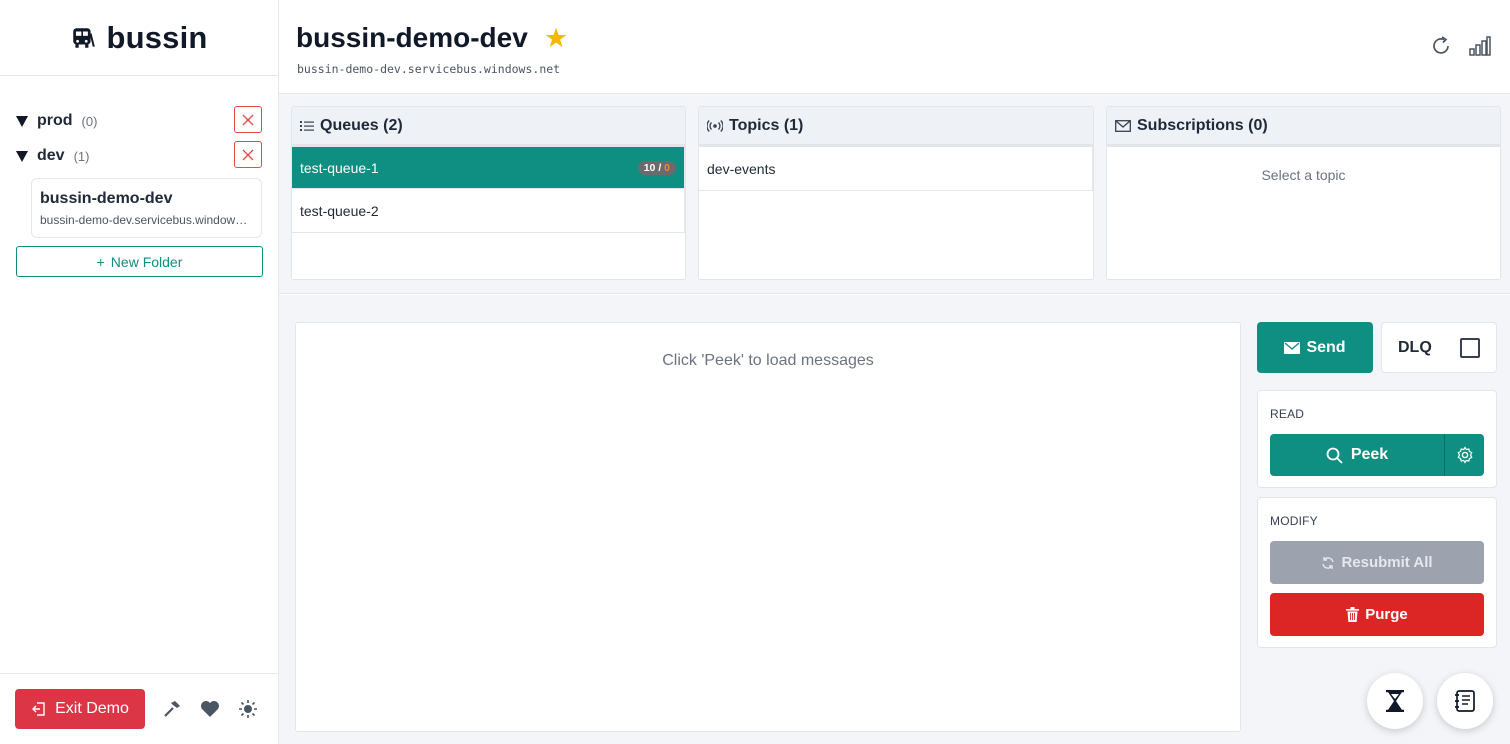 This screenshot has width=1510, height=744. Describe the element at coordinates (488, 168) in the screenshot. I see `queue-item: test-queue-1 10 / 0` at that location.